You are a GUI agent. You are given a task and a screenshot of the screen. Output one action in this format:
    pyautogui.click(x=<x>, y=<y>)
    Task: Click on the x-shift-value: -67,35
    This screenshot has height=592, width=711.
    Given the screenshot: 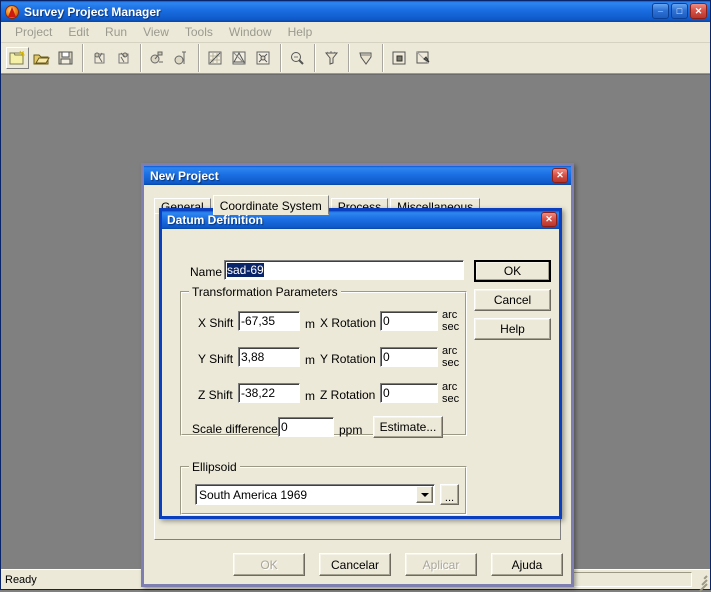 What is the action you would take?
    pyautogui.click(x=258, y=321)
    